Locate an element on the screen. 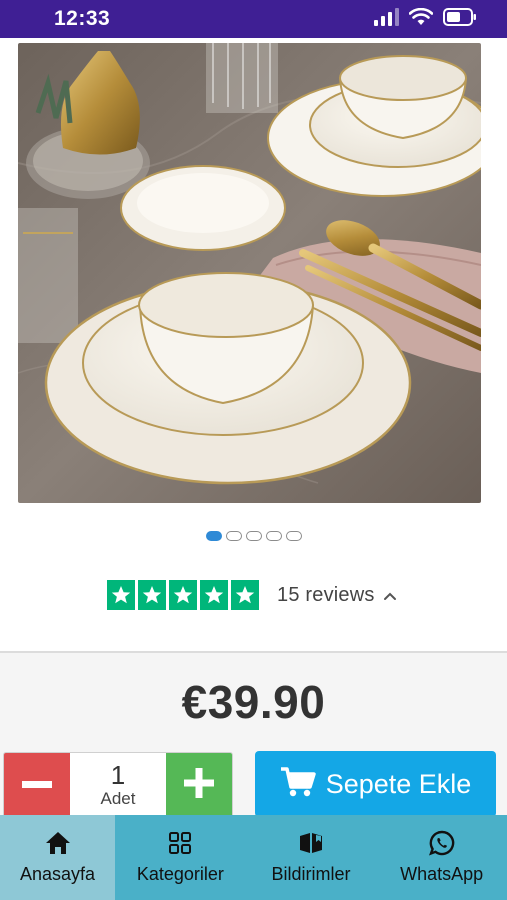 This screenshot has width=507, height=900. cart-icon is located at coordinates (298, 784).